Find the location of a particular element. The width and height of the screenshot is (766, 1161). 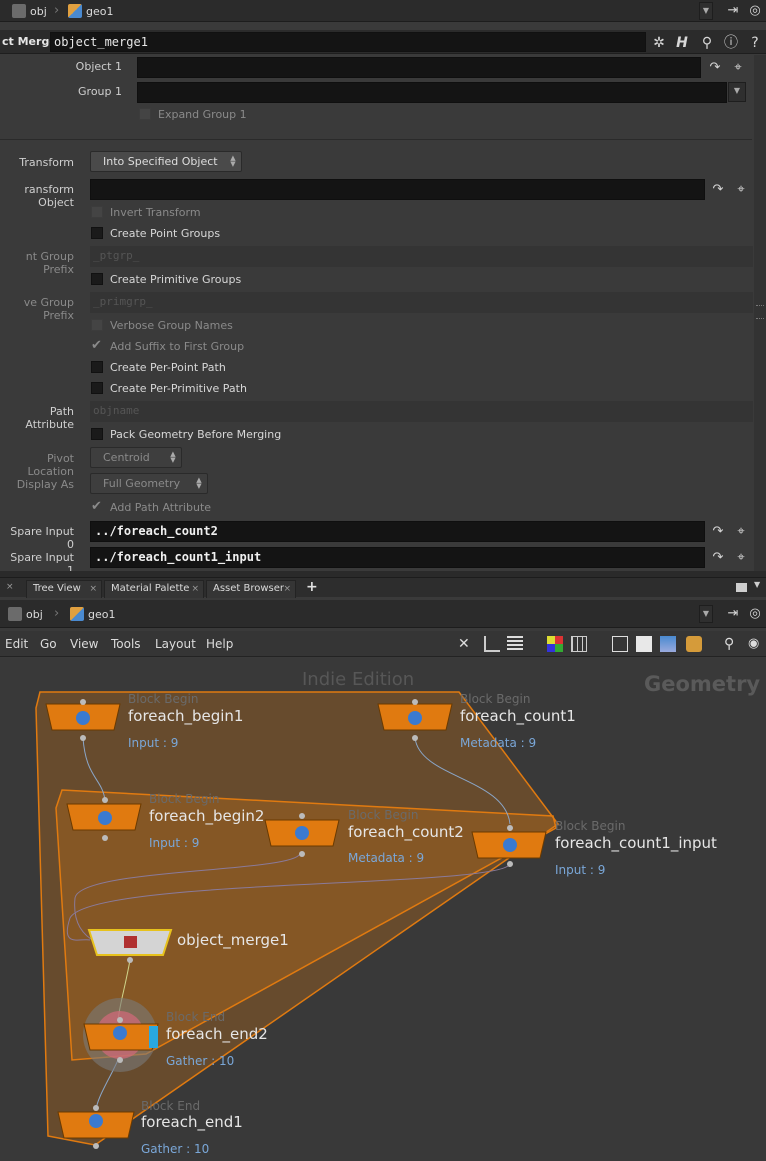

section-divider is located at coordinates (376, 139).